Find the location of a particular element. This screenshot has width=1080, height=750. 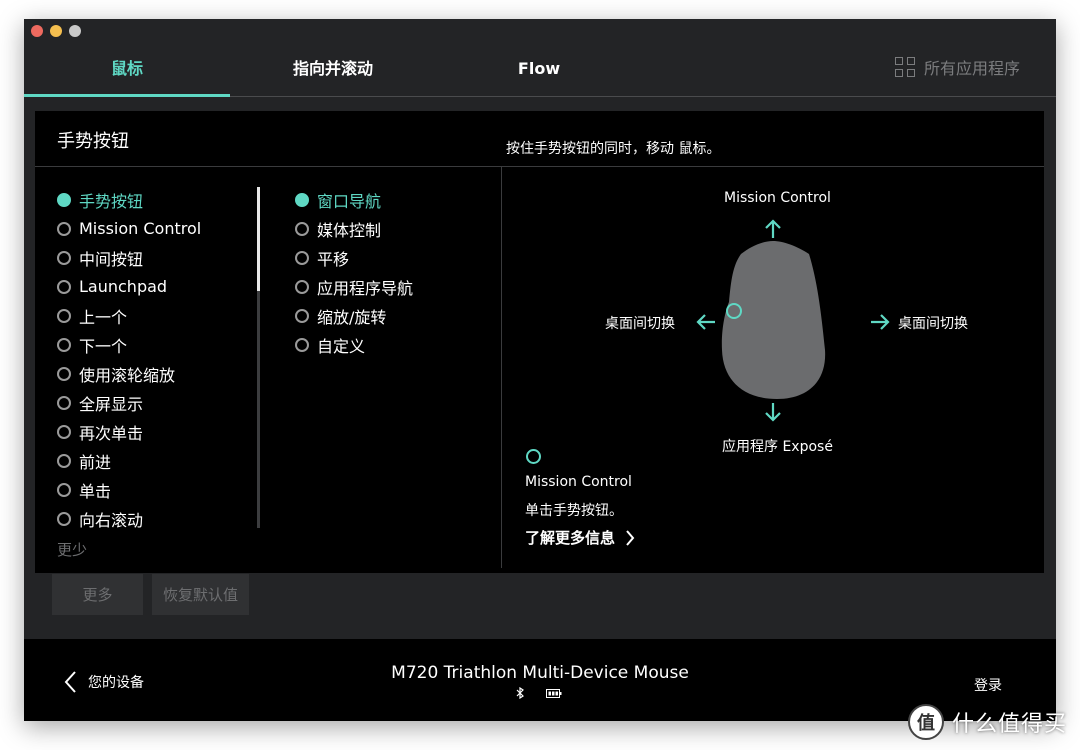

button-function-option: 全屏显示 is located at coordinates (129, 402).